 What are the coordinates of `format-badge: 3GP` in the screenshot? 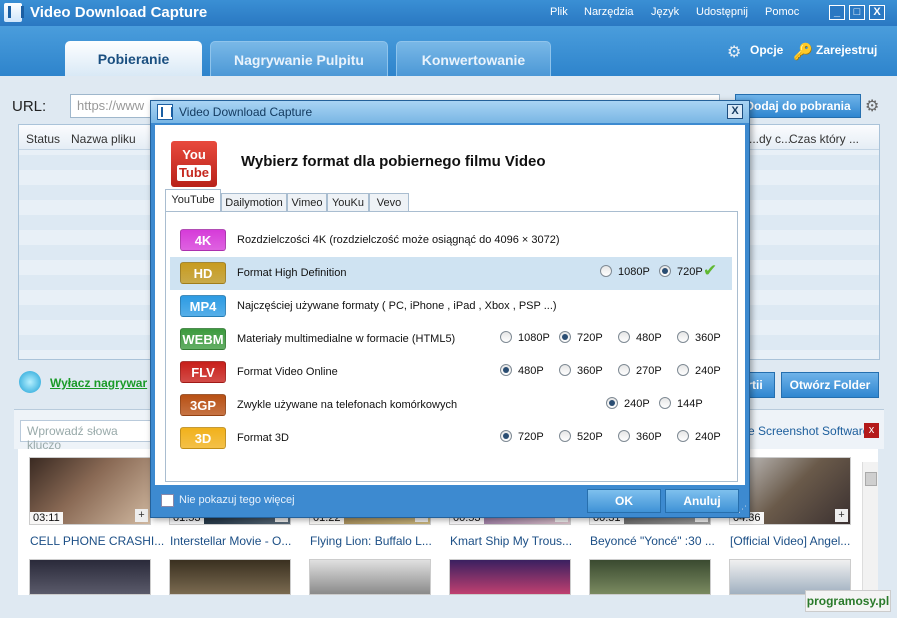 It's located at (203, 405).